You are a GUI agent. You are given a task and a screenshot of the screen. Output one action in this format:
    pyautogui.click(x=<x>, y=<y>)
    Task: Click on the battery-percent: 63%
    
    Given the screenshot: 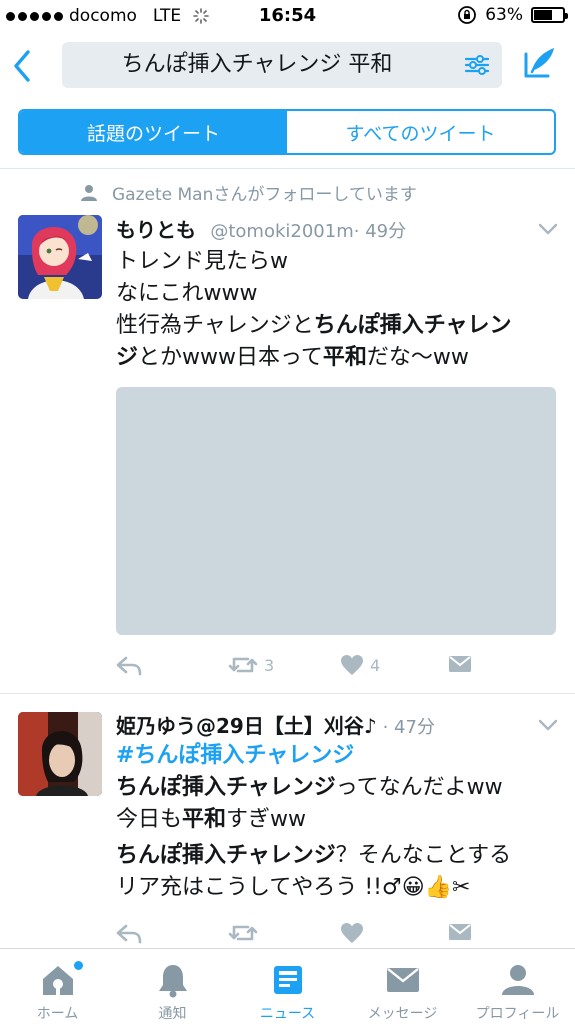 What is the action you would take?
    pyautogui.click(x=504, y=15)
    